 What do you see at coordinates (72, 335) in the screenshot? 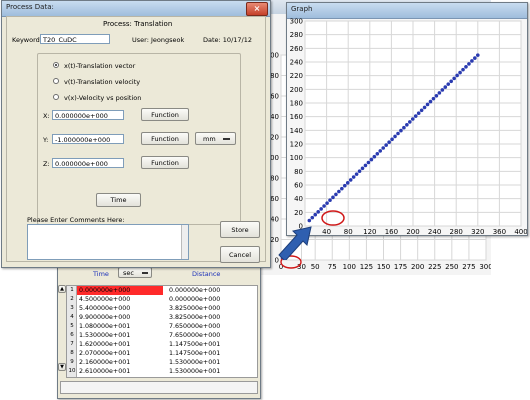
I see `row-index: 6` at bounding box center [72, 335].